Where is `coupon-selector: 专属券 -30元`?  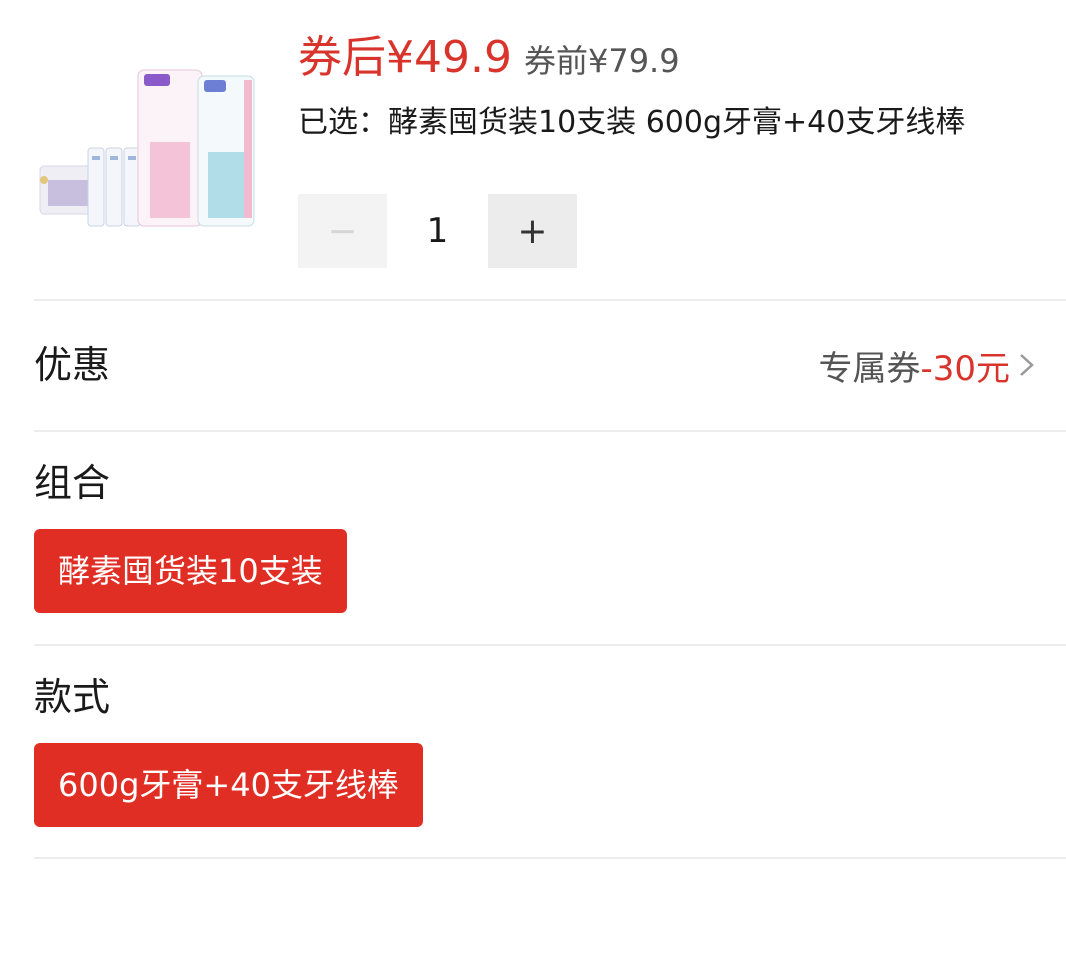 coupon-selector: 专属券 -30元 is located at coordinates (927, 365).